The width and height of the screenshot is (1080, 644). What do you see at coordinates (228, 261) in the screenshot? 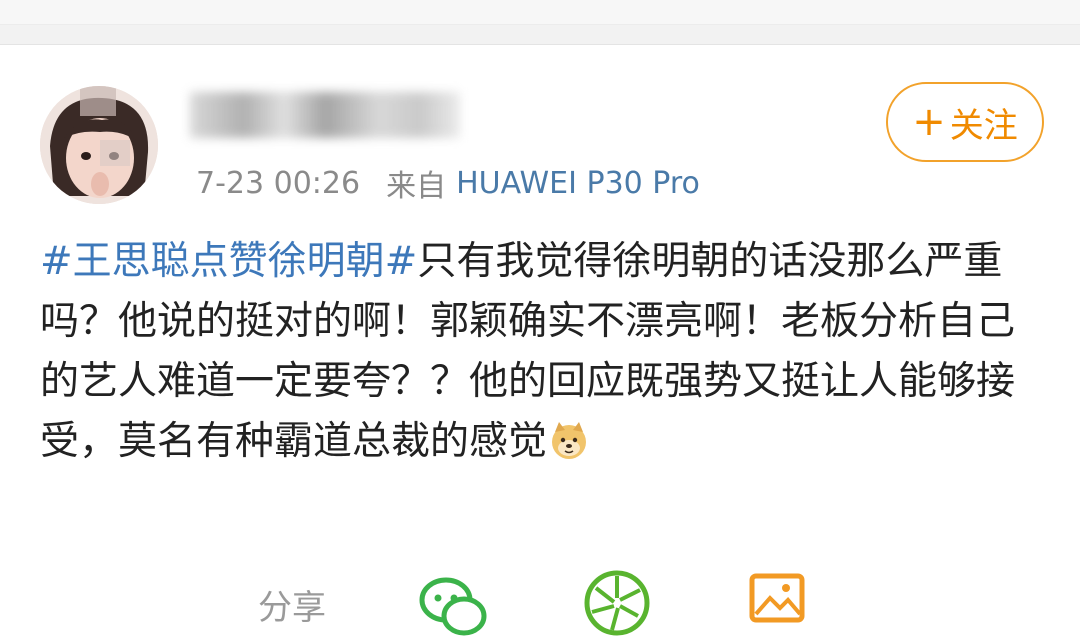
I see `hashtag-link: #王思聪点赞徐明朝#` at bounding box center [228, 261].